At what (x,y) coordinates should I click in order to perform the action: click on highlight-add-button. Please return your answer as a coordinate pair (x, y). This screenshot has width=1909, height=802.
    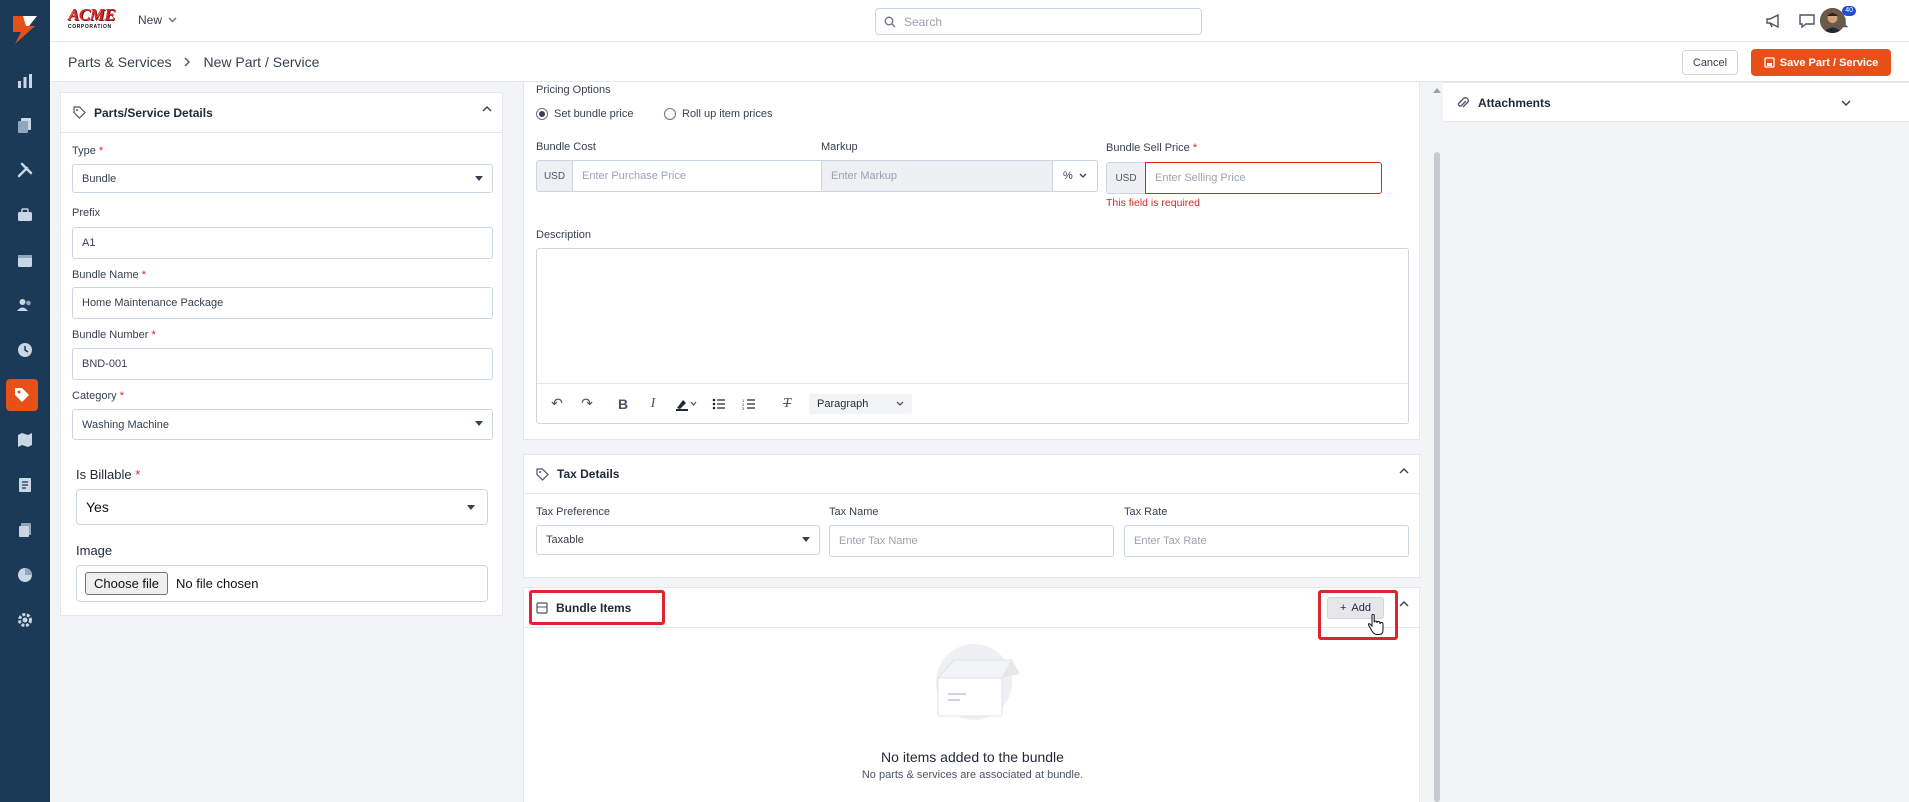
    Looking at the image, I should click on (1358, 615).